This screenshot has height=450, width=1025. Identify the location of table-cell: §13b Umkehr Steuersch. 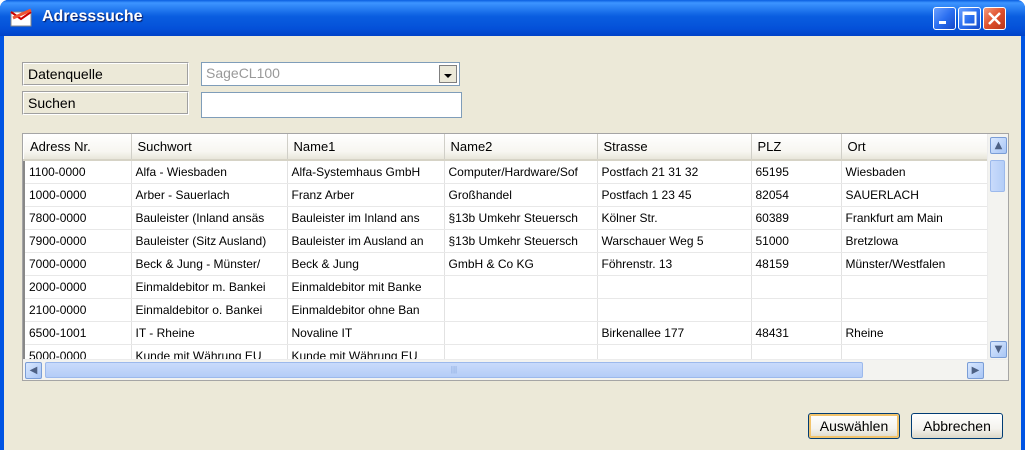
(521, 241).